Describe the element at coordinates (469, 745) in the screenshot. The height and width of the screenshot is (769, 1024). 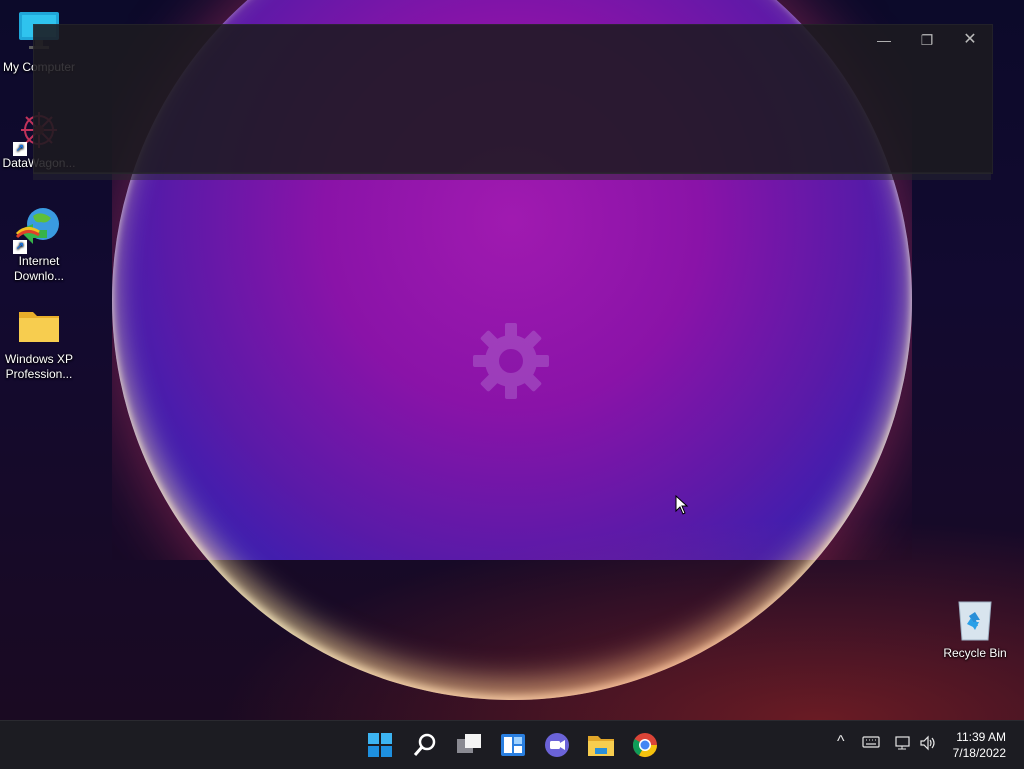
I see `task-view-icon` at that location.